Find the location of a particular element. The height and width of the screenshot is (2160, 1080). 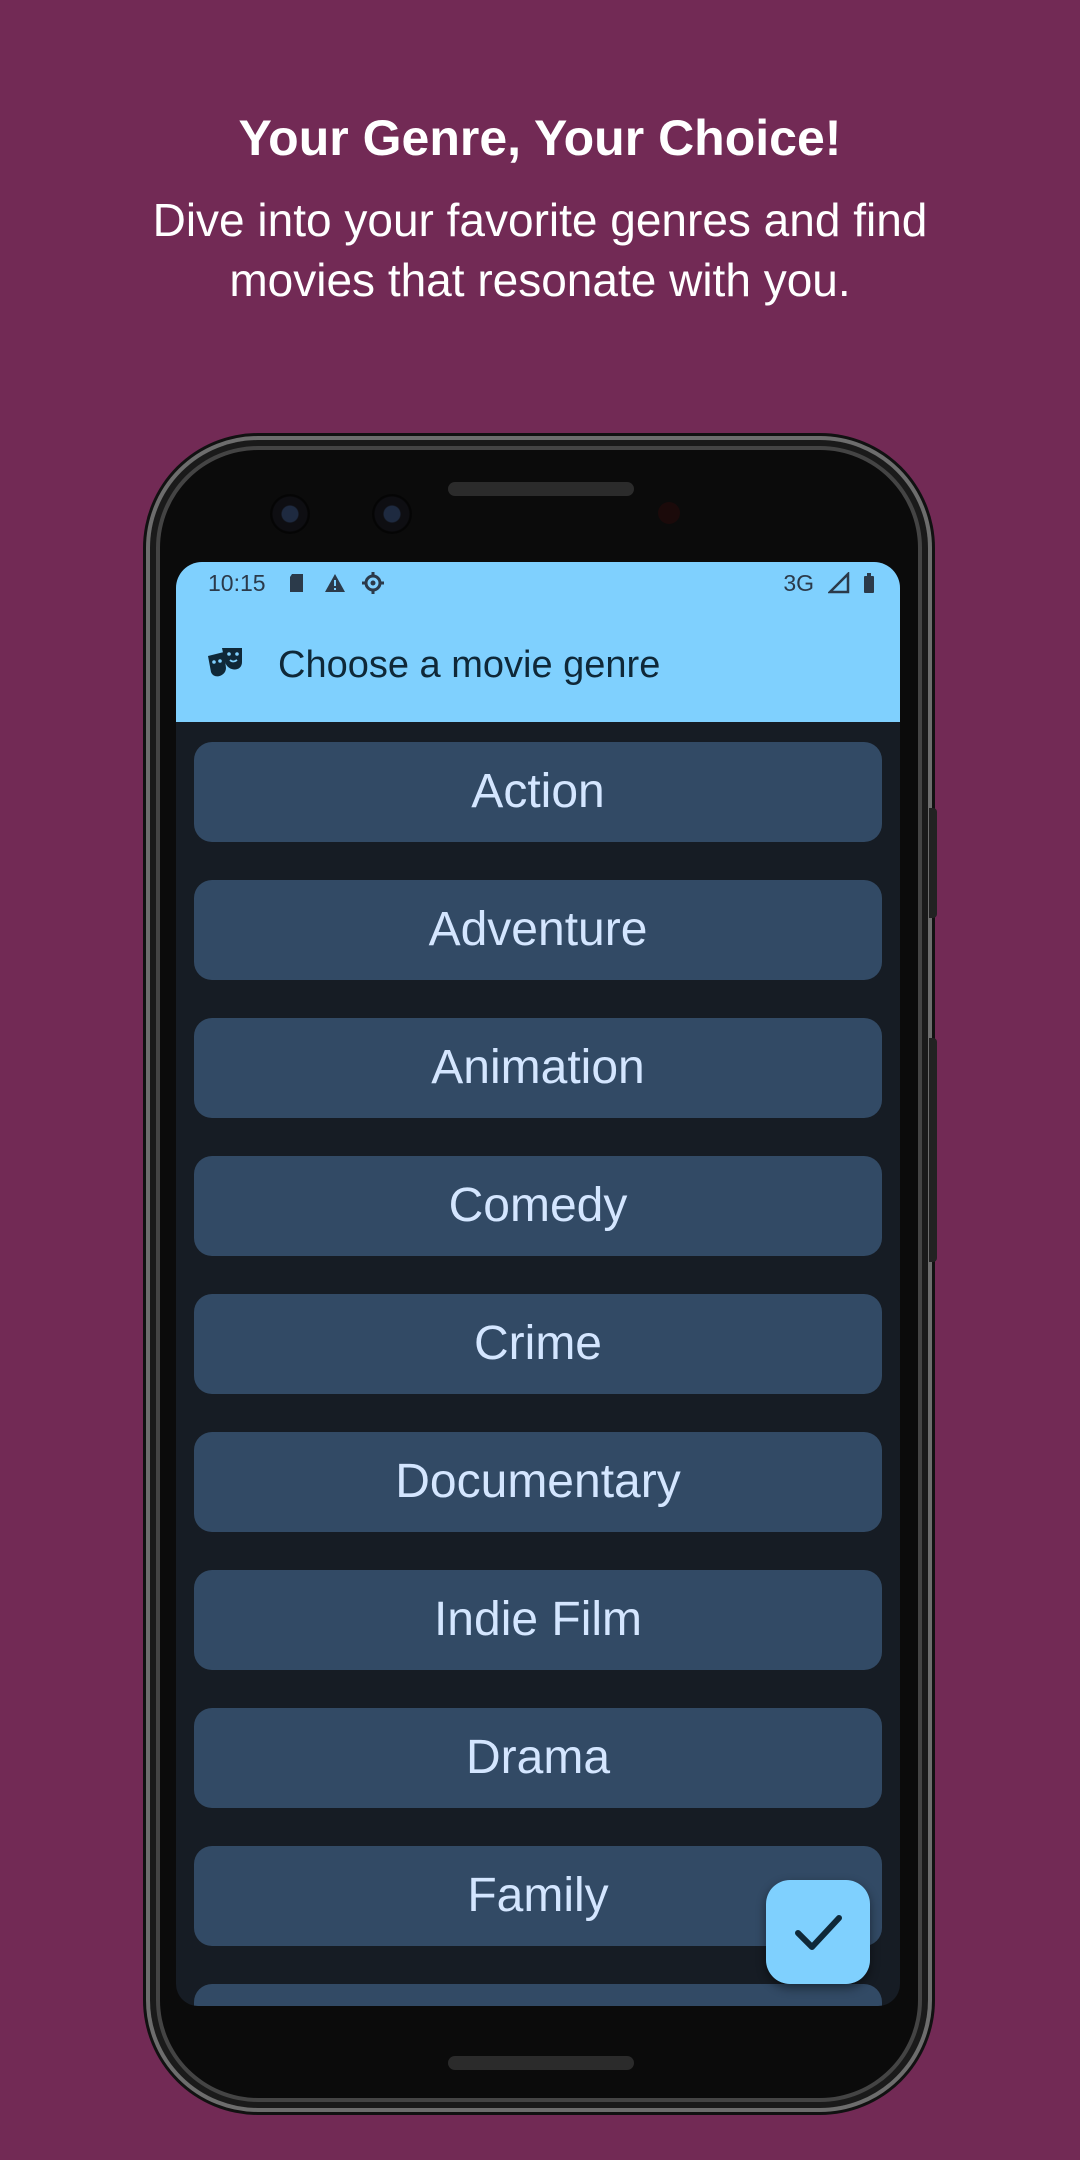

front-camera-icon is located at coordinates (290, 514).